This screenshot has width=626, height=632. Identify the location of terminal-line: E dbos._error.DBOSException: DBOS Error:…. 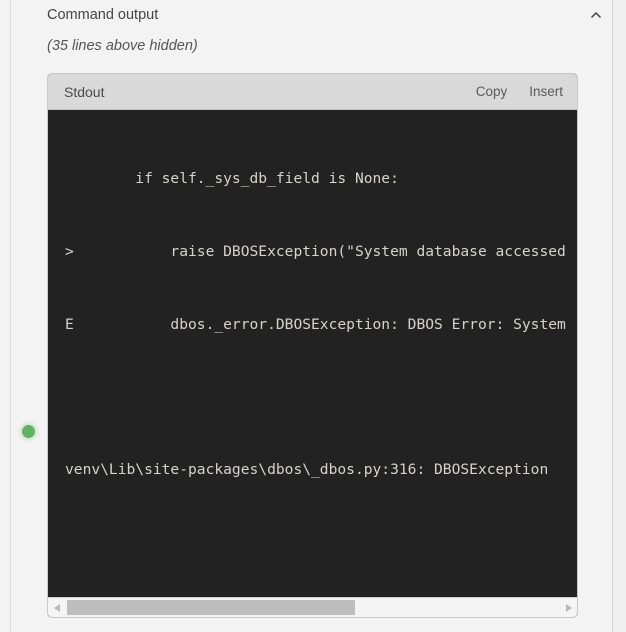
(315, 324).